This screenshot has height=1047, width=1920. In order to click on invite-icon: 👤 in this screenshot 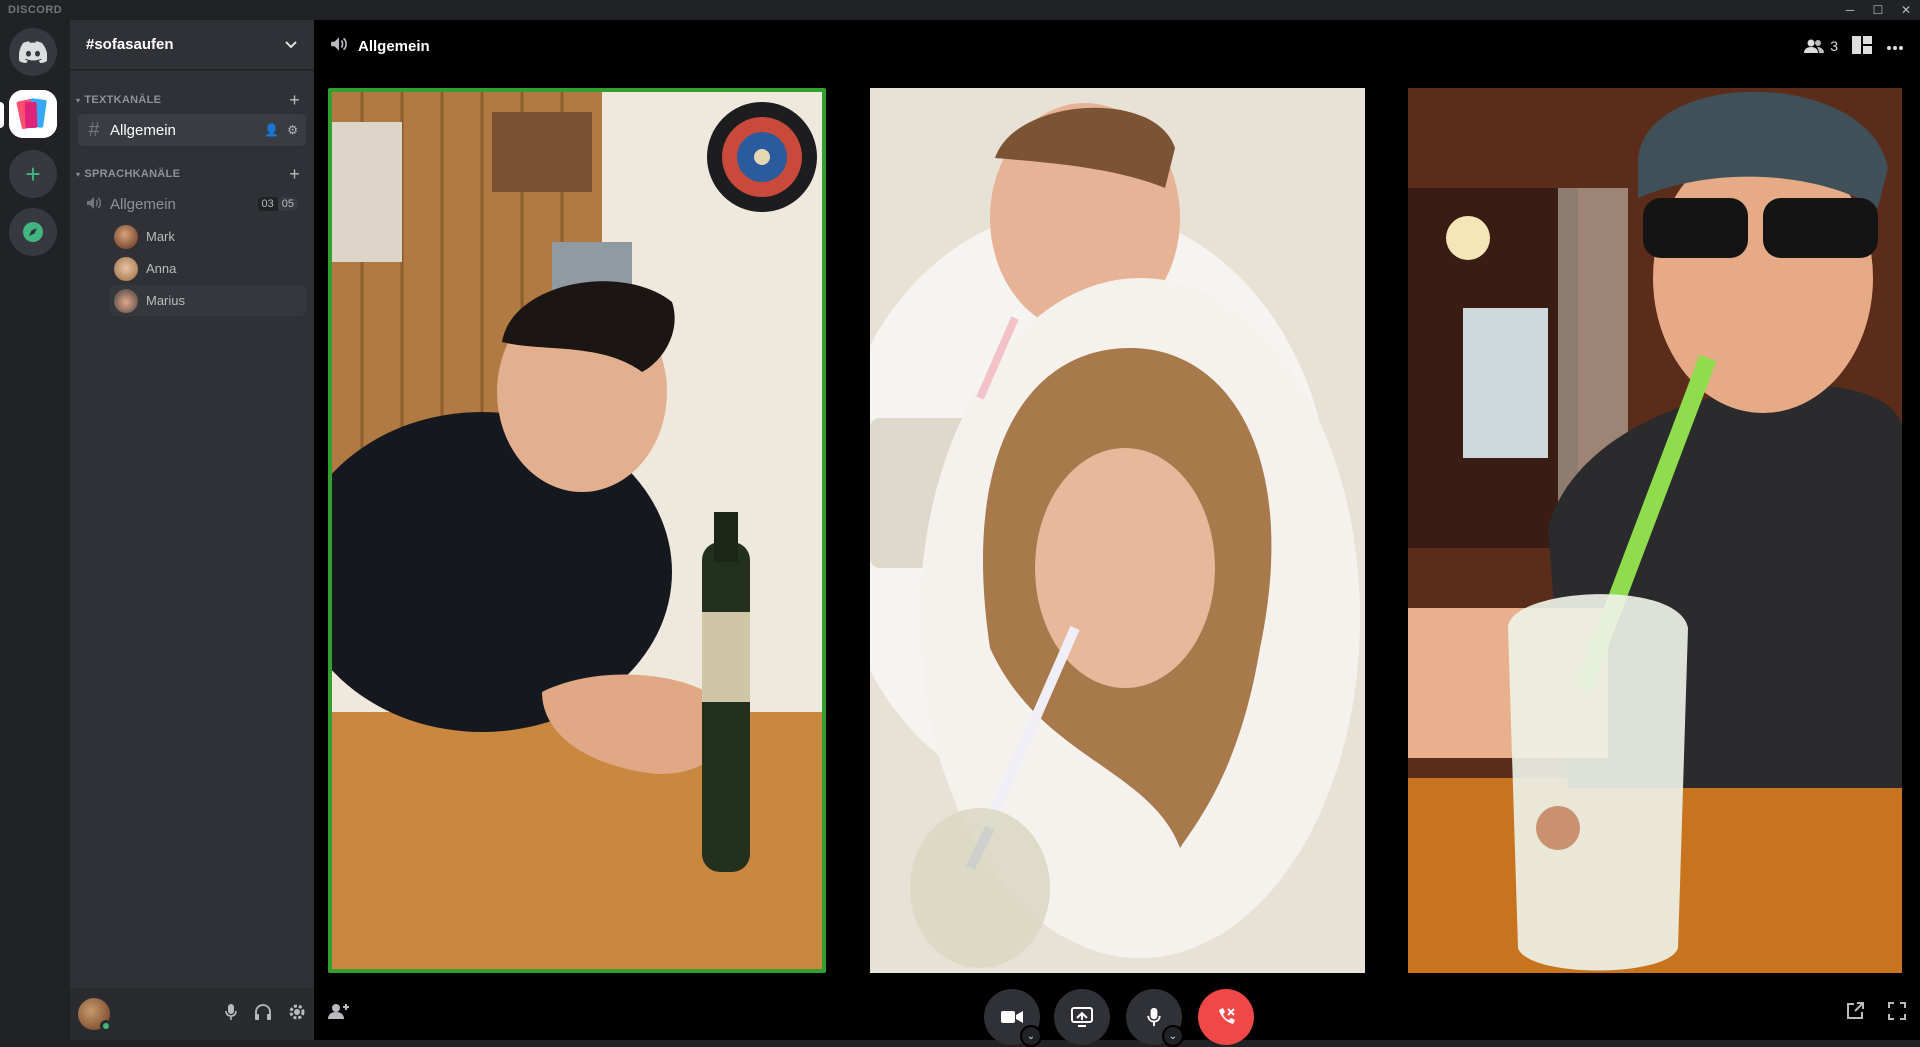, I will do `click(271, 130)`.